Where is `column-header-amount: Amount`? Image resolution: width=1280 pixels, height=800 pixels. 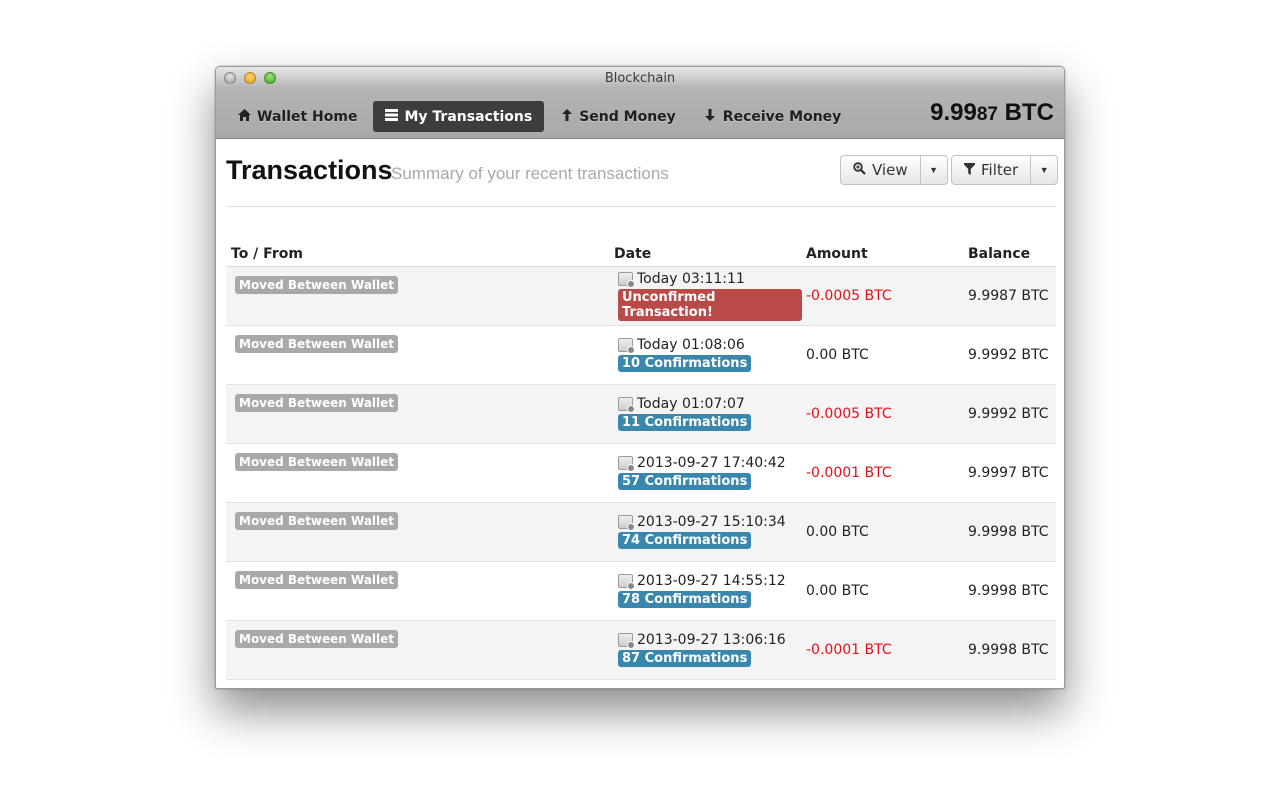 column-header-amount: Amount is located at coordinates (883, 253).